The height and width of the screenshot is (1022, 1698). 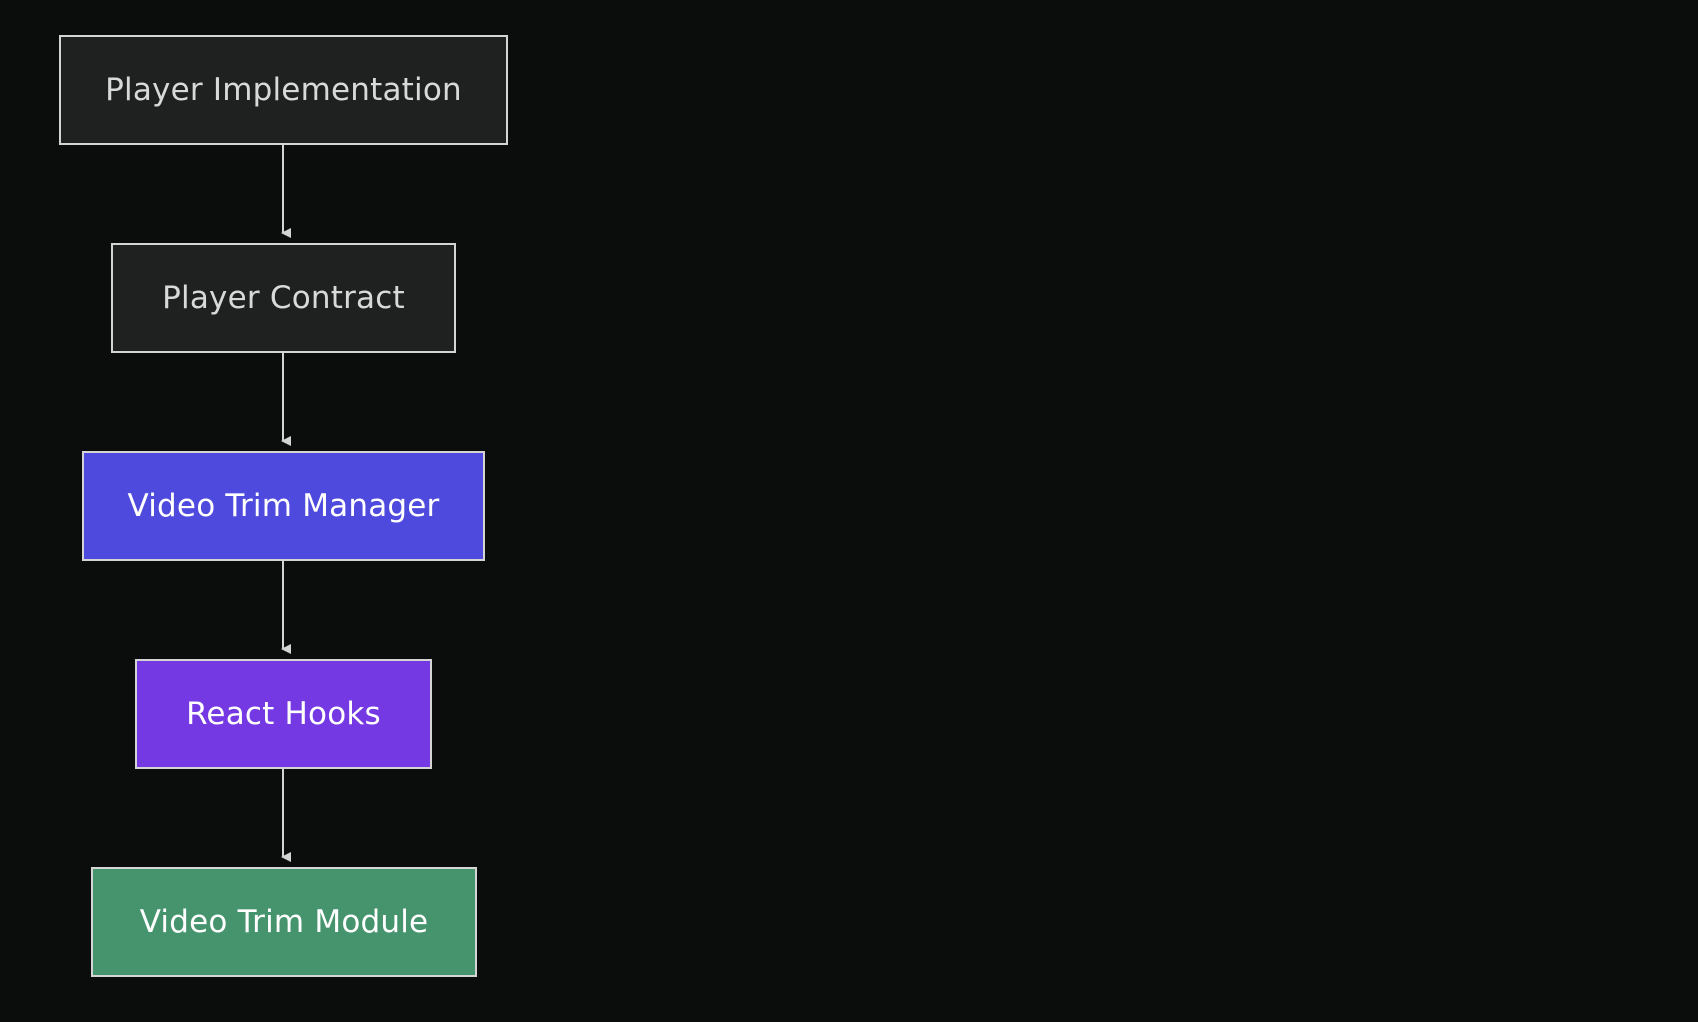 I want to click on node-player-implementation: Player Implementation, so click(x=283, y=90).